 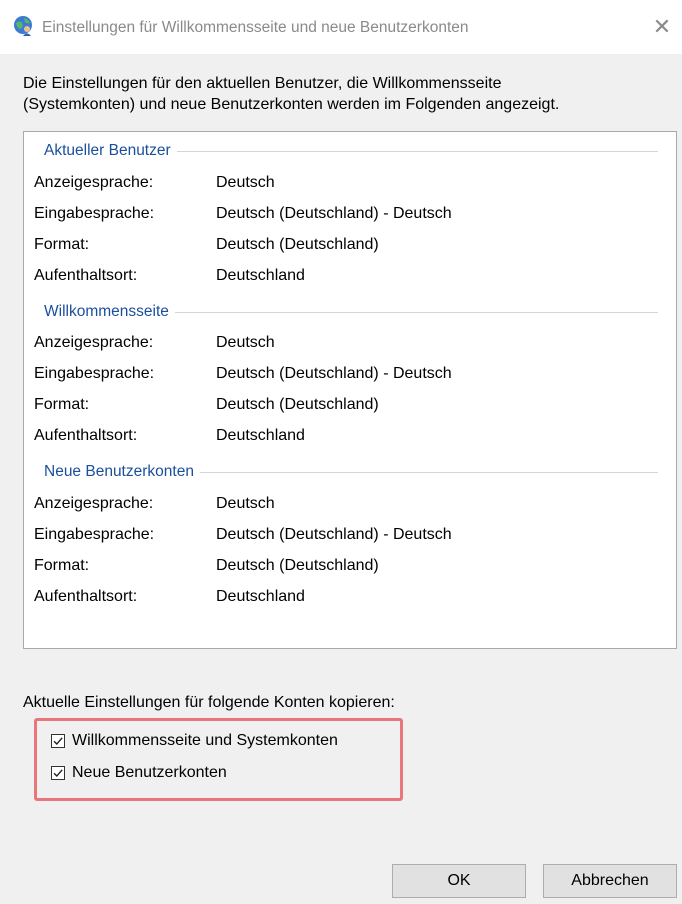 I want to click on checkbox-welcome-system-accounts: Willkommensseite und Systemkonten, so click(x=194, y=741).